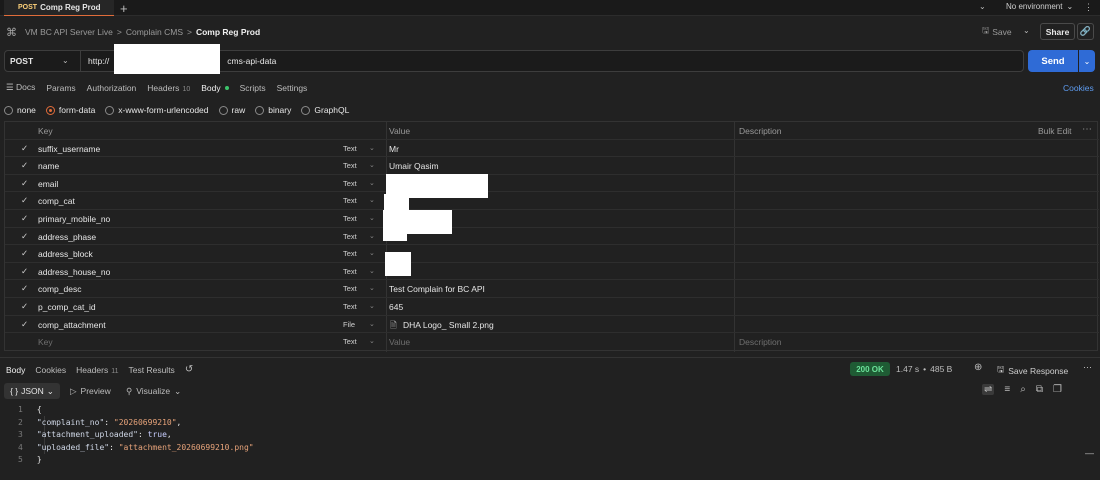  Describe the element at coordinates (394, 149) in the screenshot. I see `row-value: Mr` at that location.